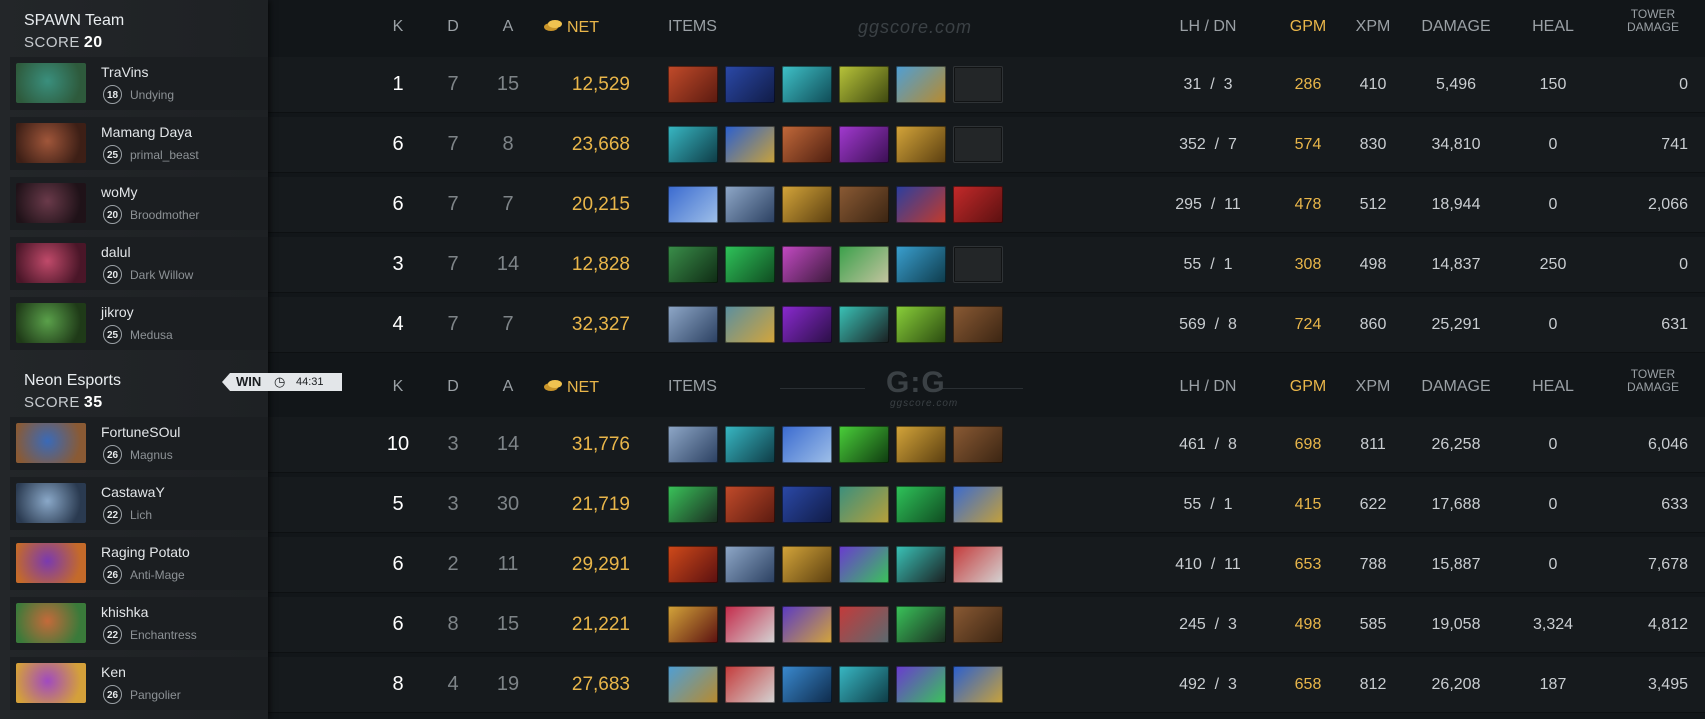  Describe the element at coordinates (133, 492) in the screenshot. I see `player-name: CastawaY` at that location.